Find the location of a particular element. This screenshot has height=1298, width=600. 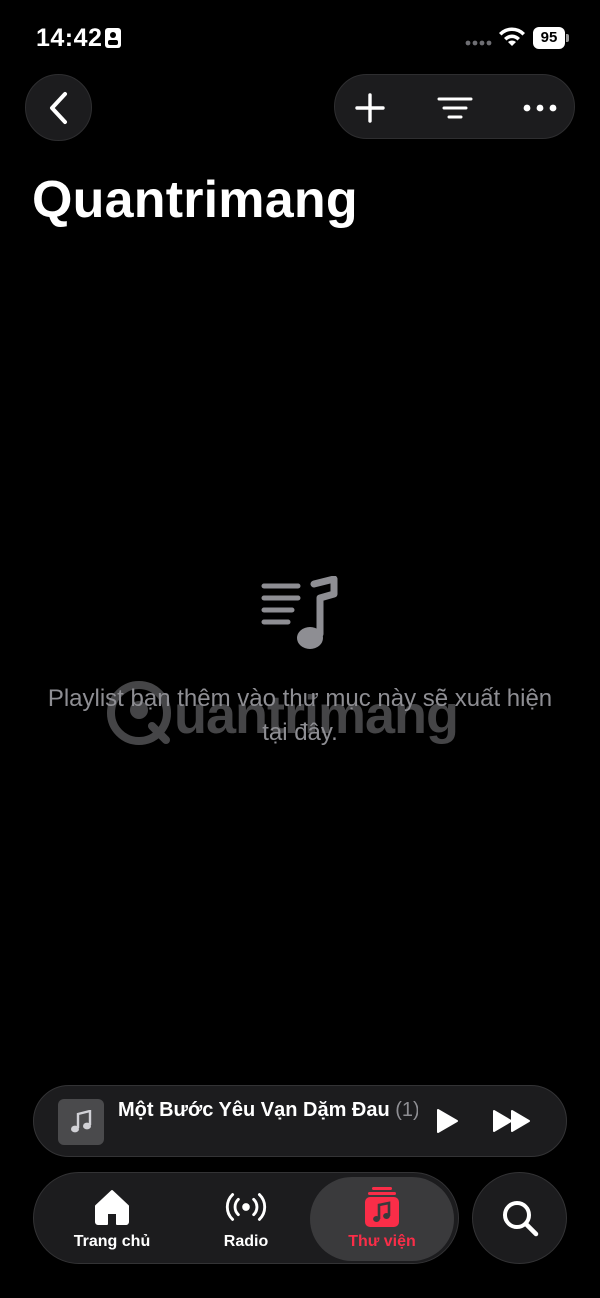

sort-filter-button is located at coordinates (455, 107).